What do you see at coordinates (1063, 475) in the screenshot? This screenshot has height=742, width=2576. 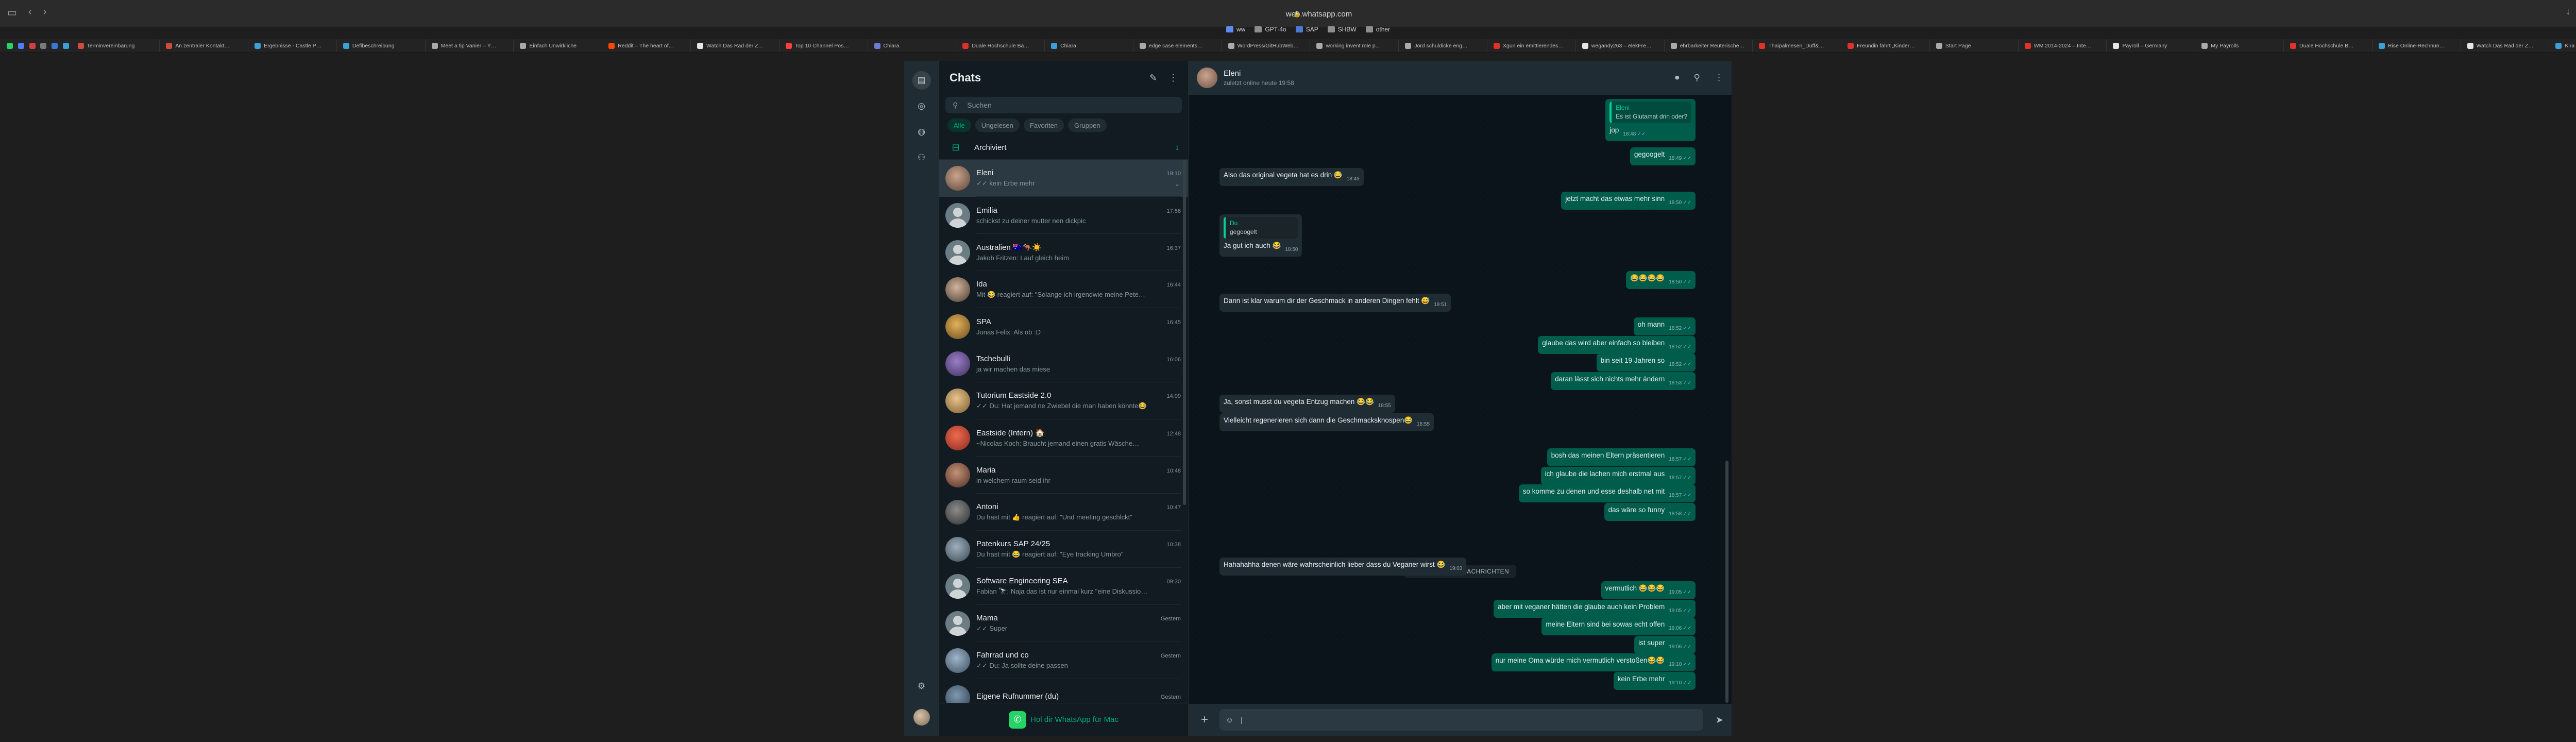 I see `chat-list-item: Maria 10:48 in welchem raum seid ihr` at bounding box center [1063, 475].